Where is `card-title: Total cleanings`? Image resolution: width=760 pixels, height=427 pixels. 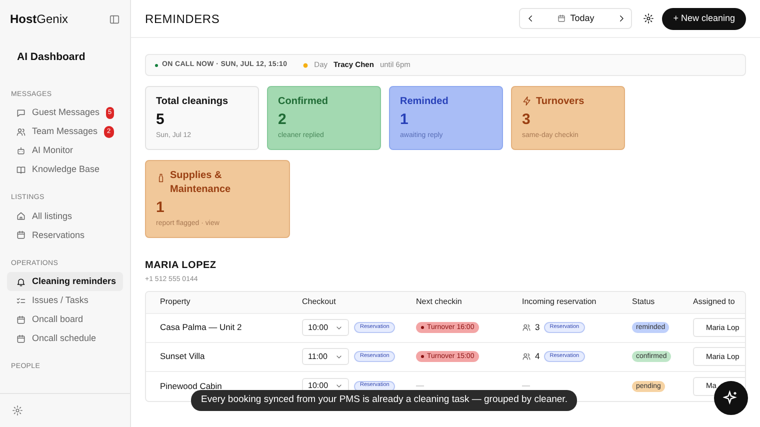
card-title: Total cleanings is located at coordinates (192, 102).